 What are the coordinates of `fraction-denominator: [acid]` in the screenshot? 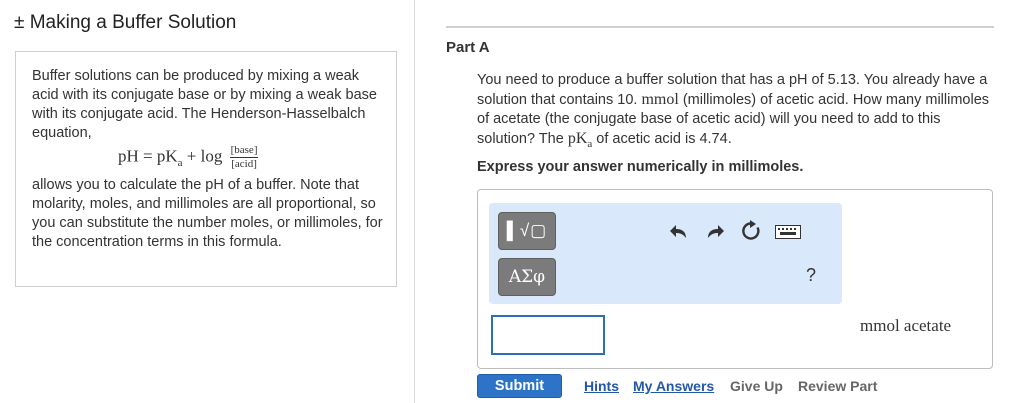 It's located at (244, 164).